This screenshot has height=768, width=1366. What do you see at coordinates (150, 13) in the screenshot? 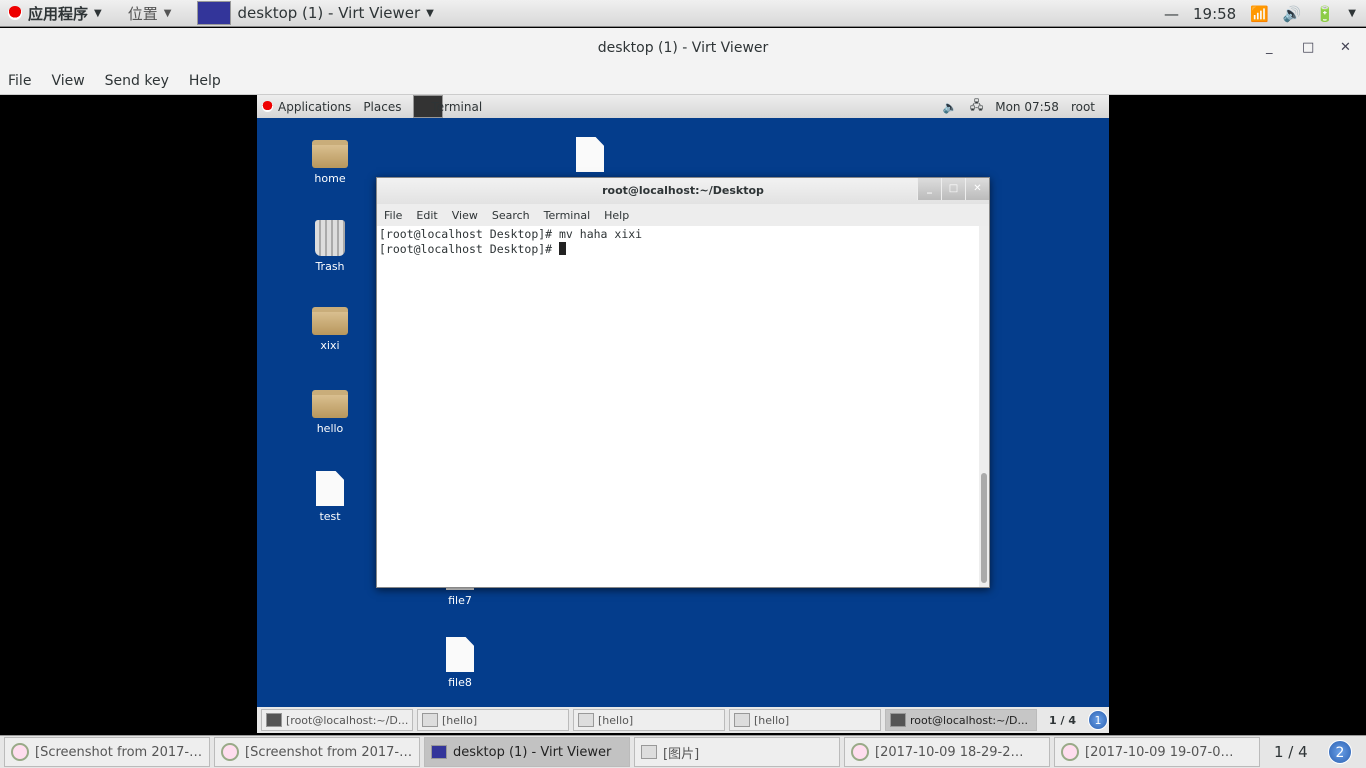
I see `places-menu: 位置 ▼` at bounding box center [150, 13].